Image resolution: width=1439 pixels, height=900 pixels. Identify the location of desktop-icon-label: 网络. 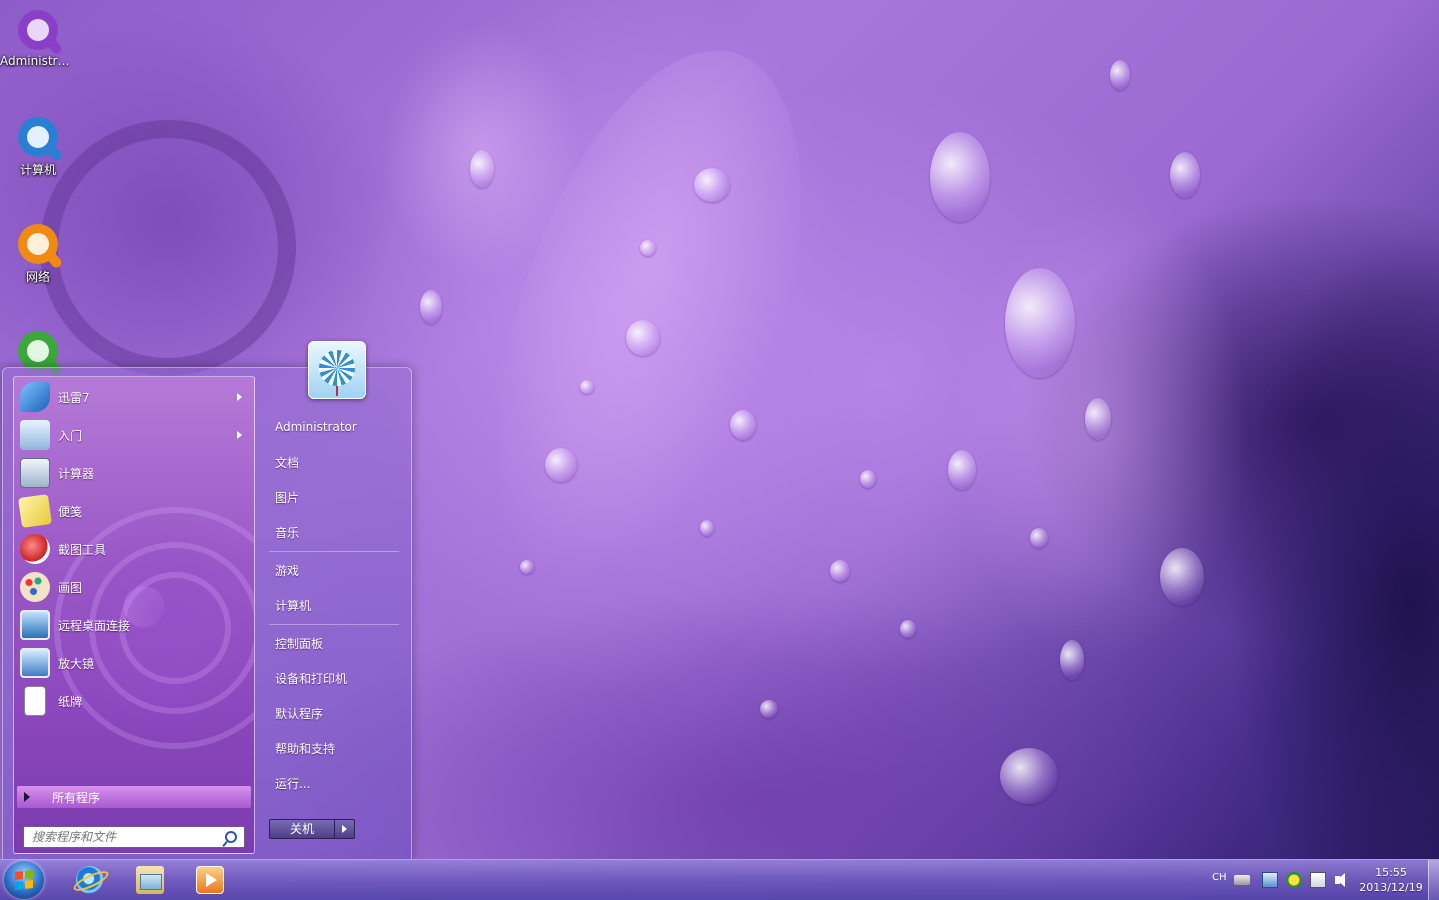
(37, 277).